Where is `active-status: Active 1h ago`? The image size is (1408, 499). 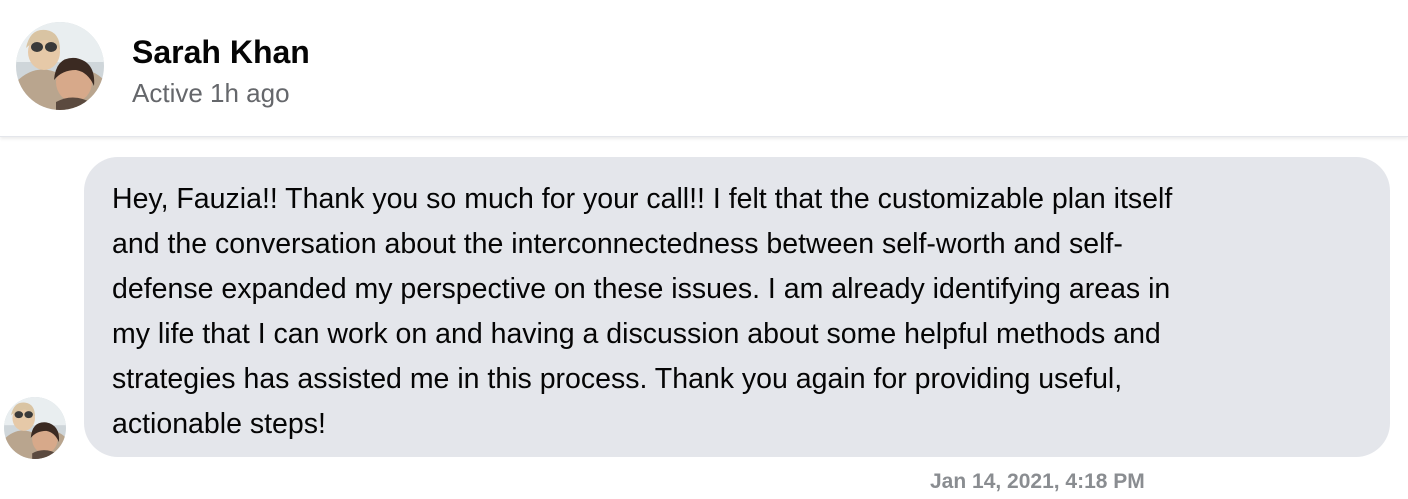 active-status: Active 1h ago is located at coordinates (211, 93).